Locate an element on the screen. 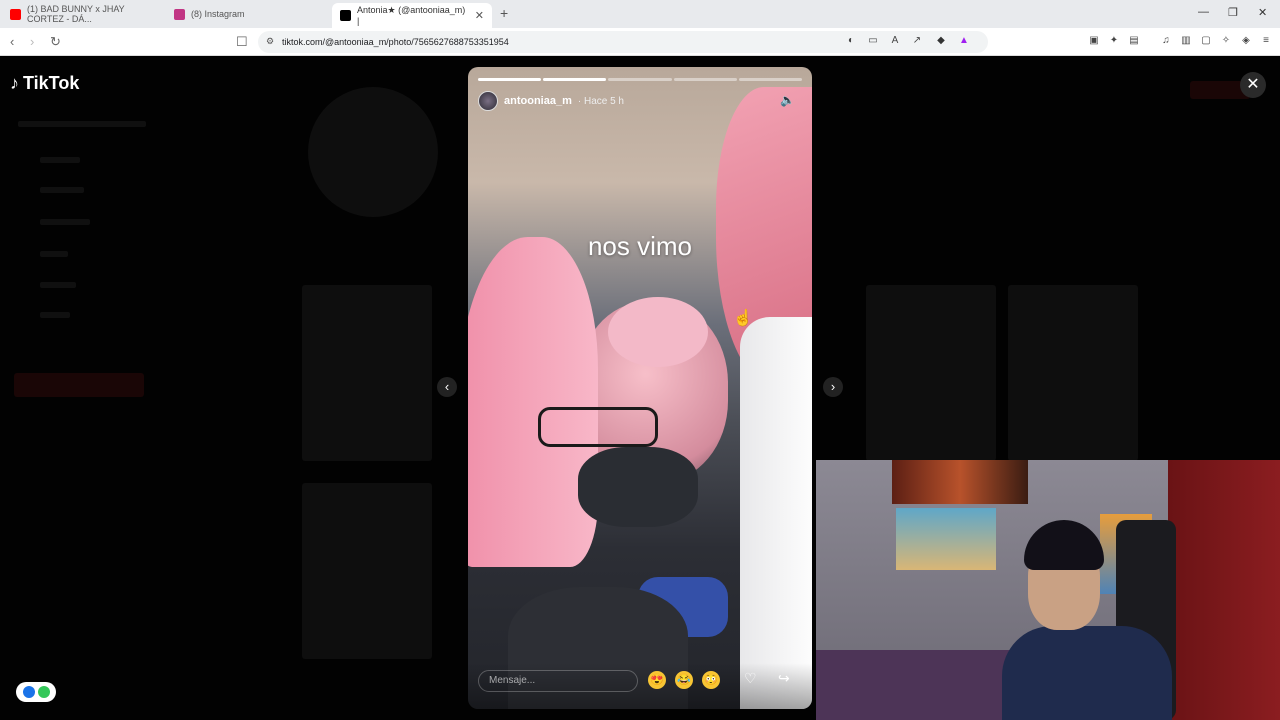 The width and height of the screenshot is (1280, 720). webcam-door is located at coordinates (1224, 590).